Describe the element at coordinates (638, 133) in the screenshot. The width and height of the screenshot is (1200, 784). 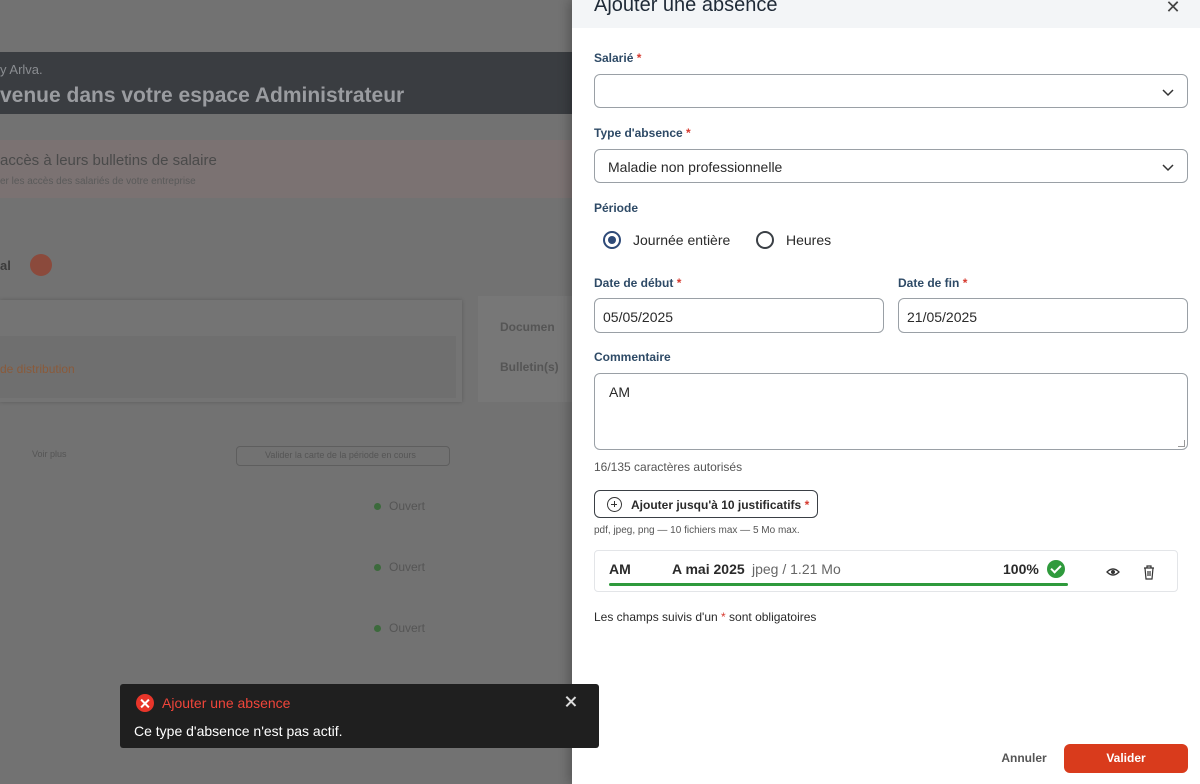
I see `absence-type-label-text: Type d'absence` at that location.